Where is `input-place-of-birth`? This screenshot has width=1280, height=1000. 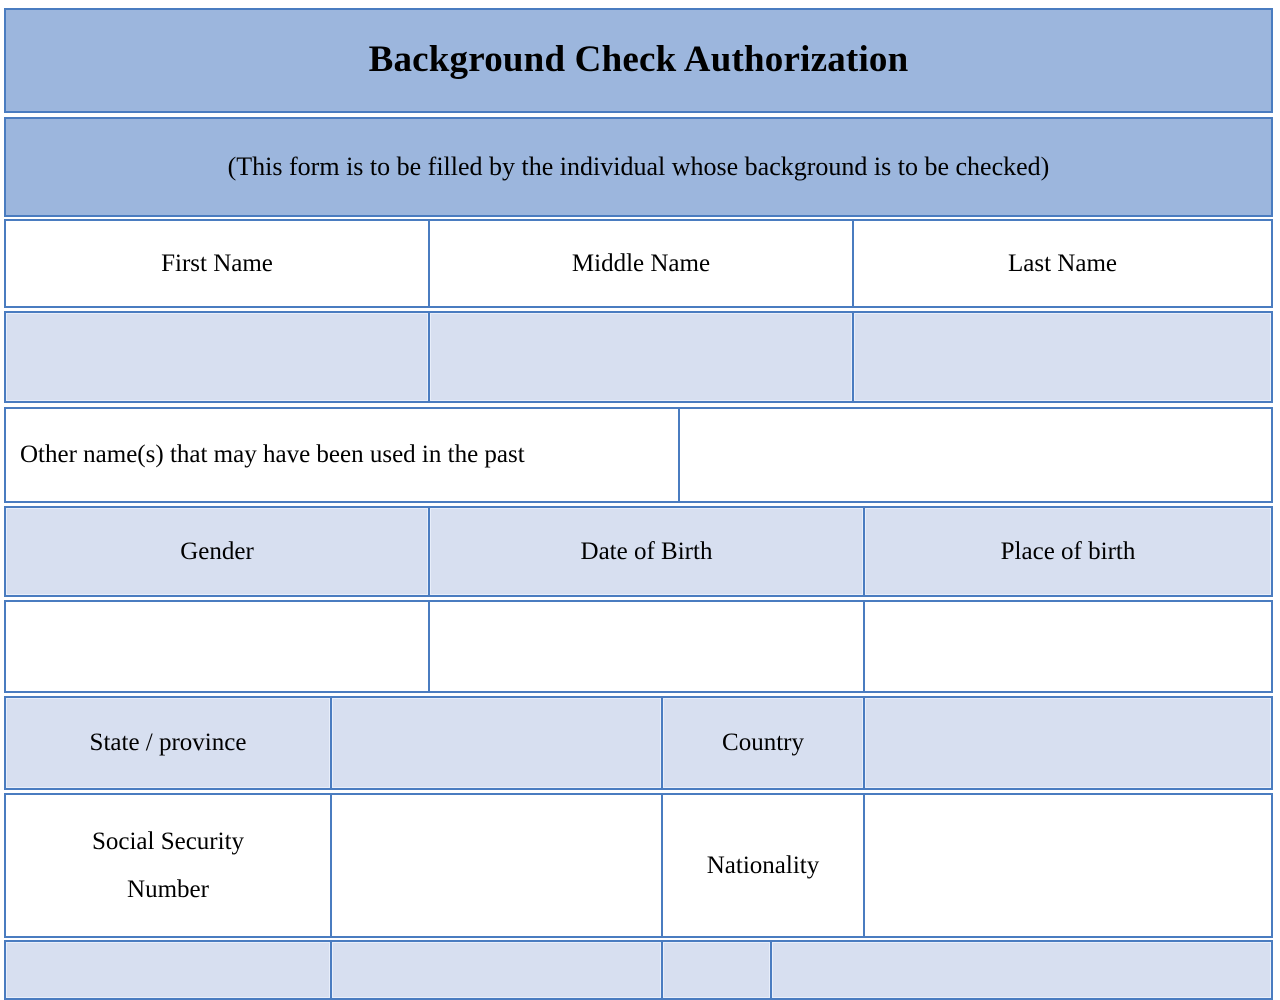 input-place-of-birth is located at coordinates (1068, 646).